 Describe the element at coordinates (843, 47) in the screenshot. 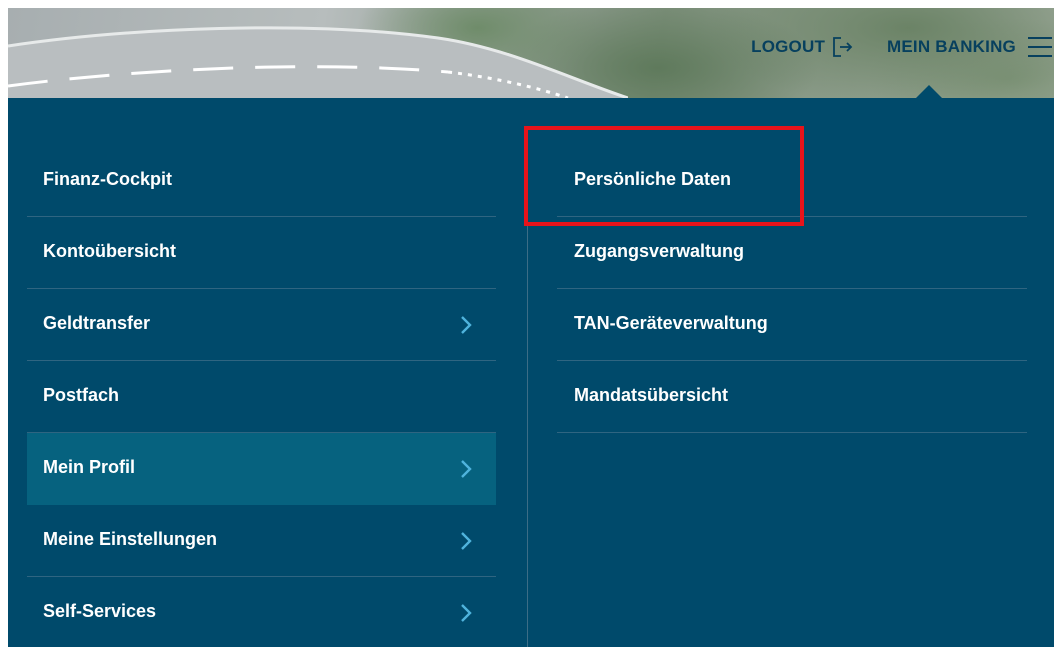

I see `logout-icon` at that location.